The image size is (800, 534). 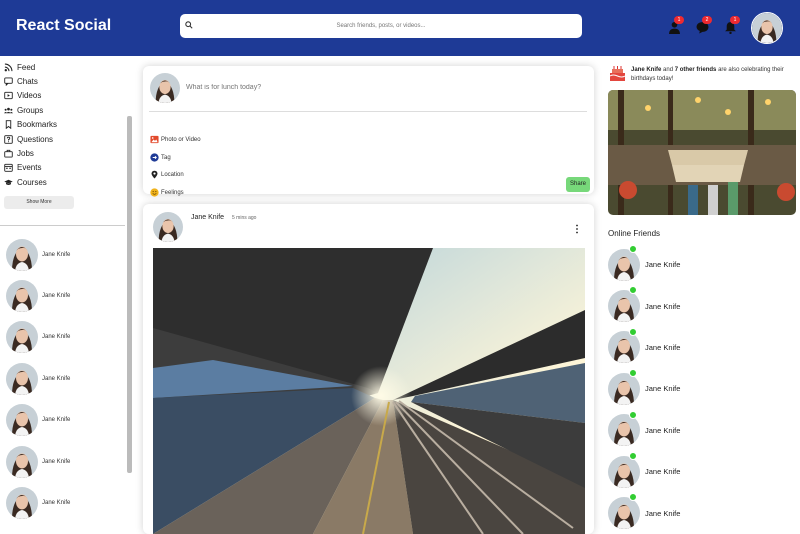 I want to click on sidebar-item-groups: Groups, so click(x=30, y=110).